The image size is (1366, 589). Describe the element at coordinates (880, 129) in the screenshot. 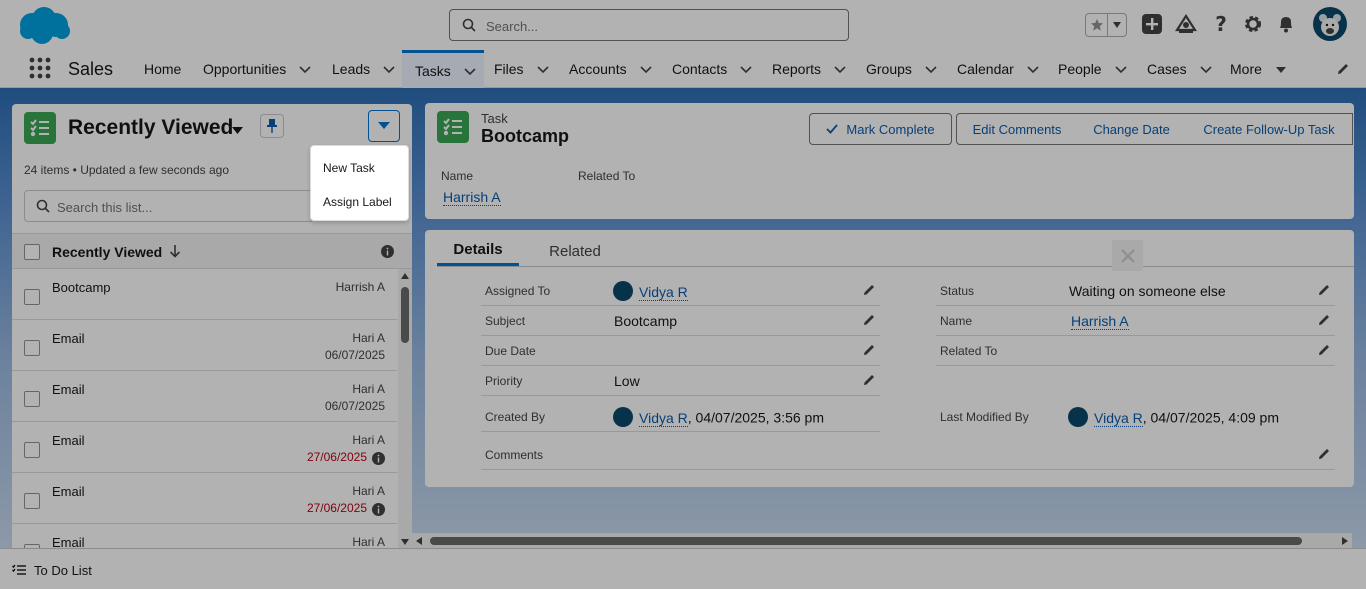

I see `mark-complete-button: Mark Complete` at that location.